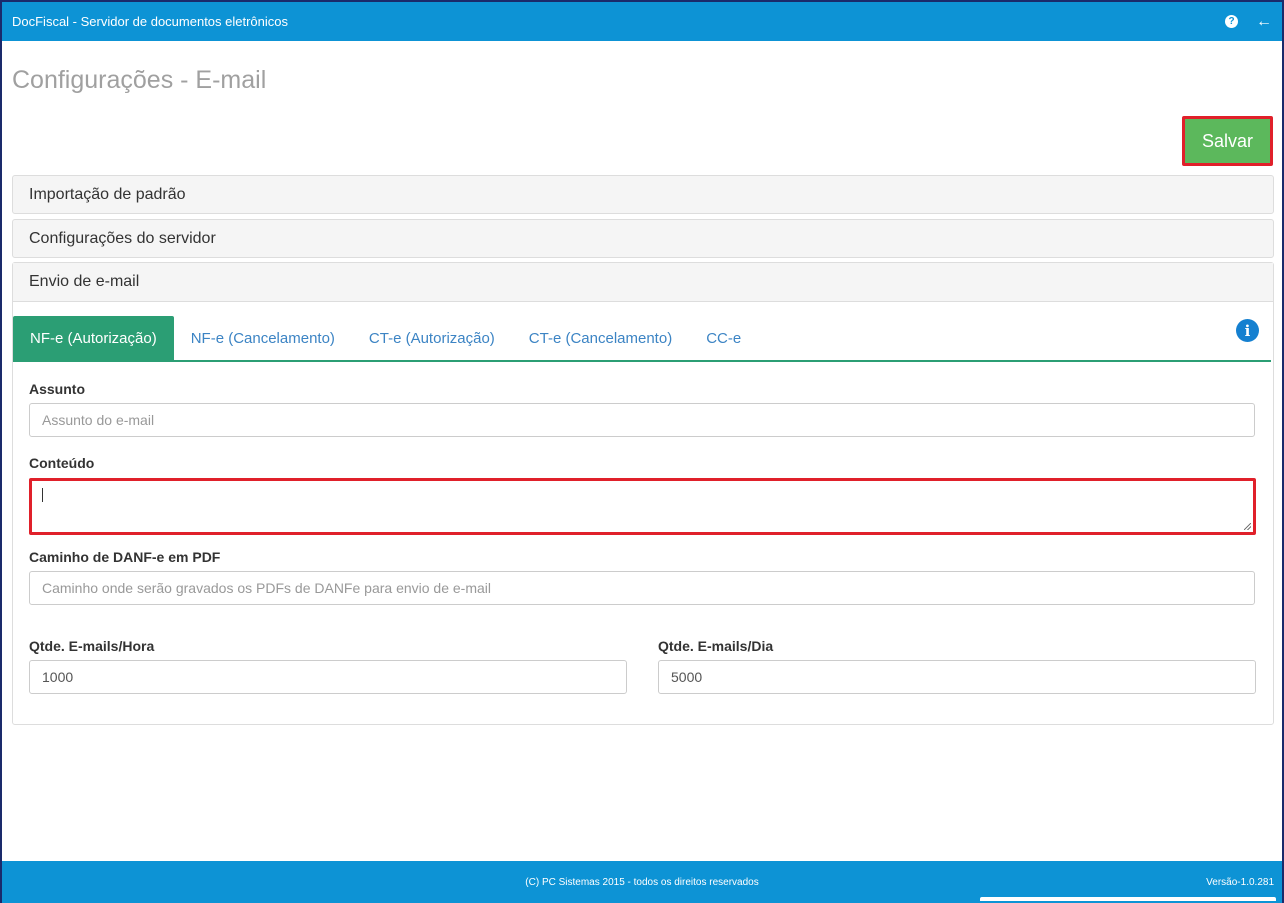 Image resolution: width=1284 pixels, height=903 pixels. I want to click on content-label: Conteúdo, so click(62, 463).